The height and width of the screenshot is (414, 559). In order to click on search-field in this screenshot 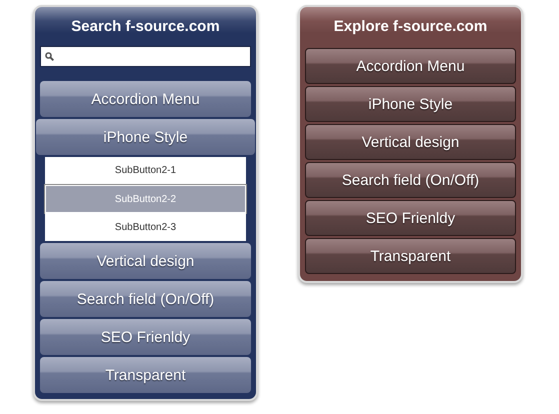, I will do `click(145, 56)`.